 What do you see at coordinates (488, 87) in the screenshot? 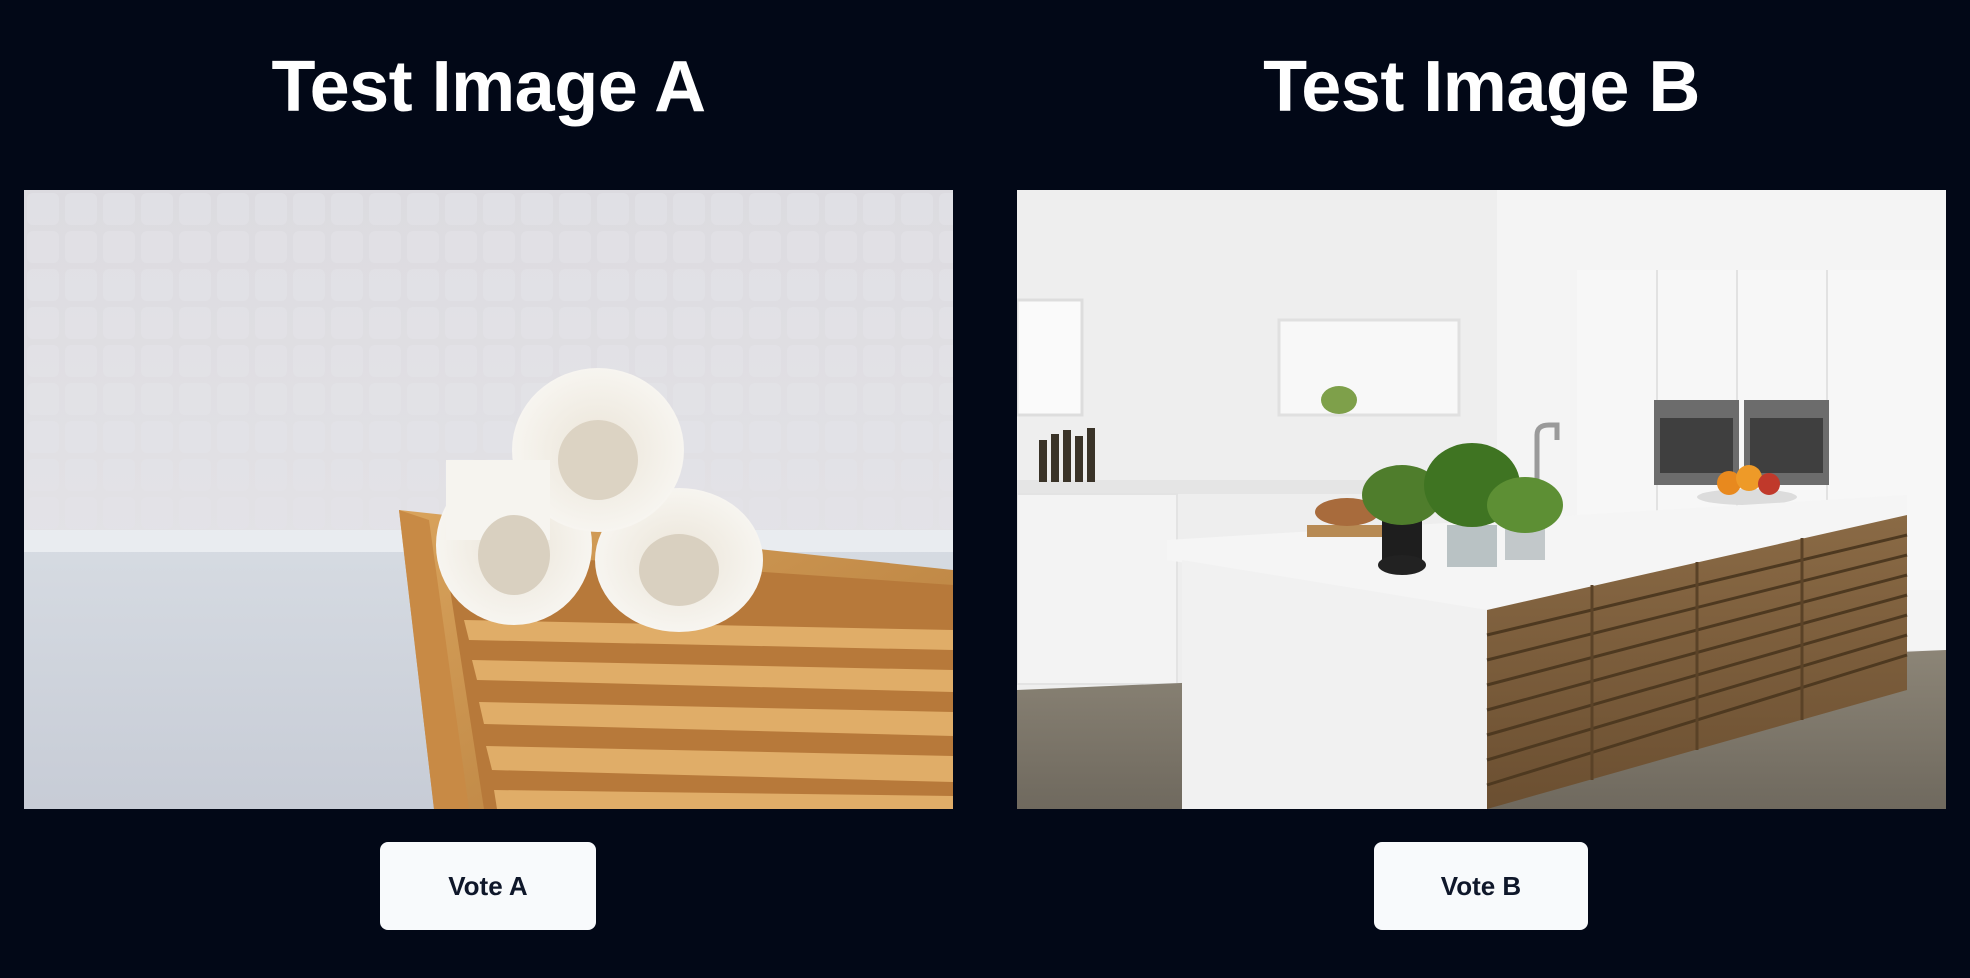
I see `panel-a-title: Test Image A` at bounding box center [488, 87].